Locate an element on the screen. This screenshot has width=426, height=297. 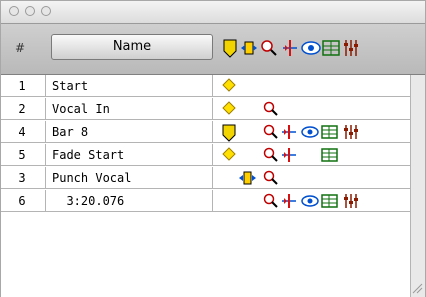
location-name: Bar 8 is located at coordinates (129, 132).